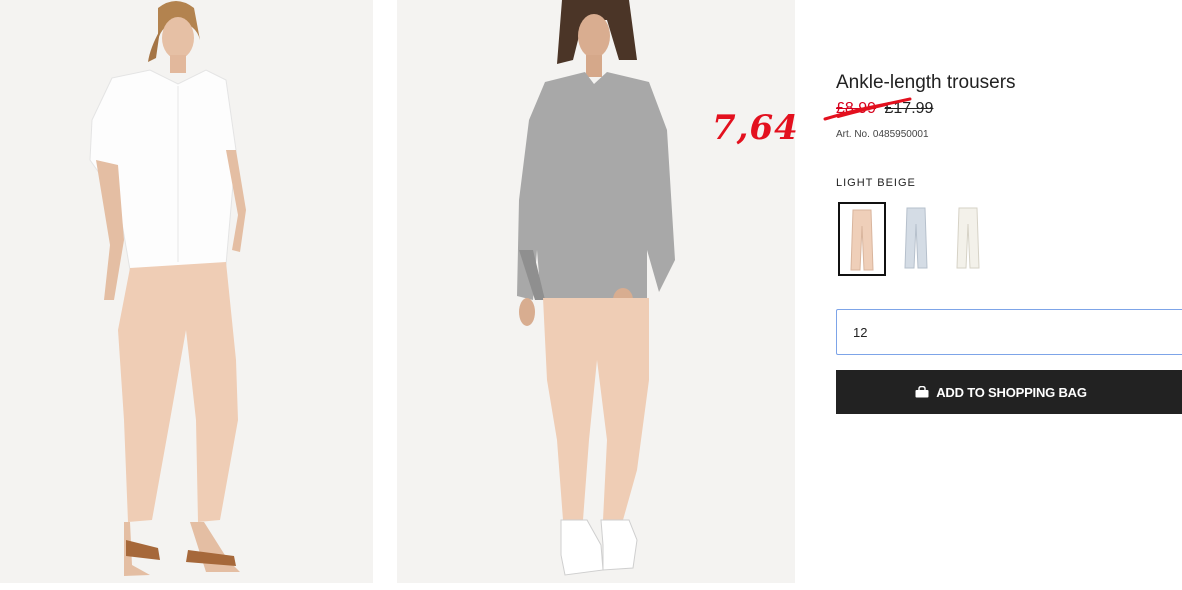 The width and height of the screenshot is (1182, 590). I want to click on beige-trousers-icon, so click(862, 240).